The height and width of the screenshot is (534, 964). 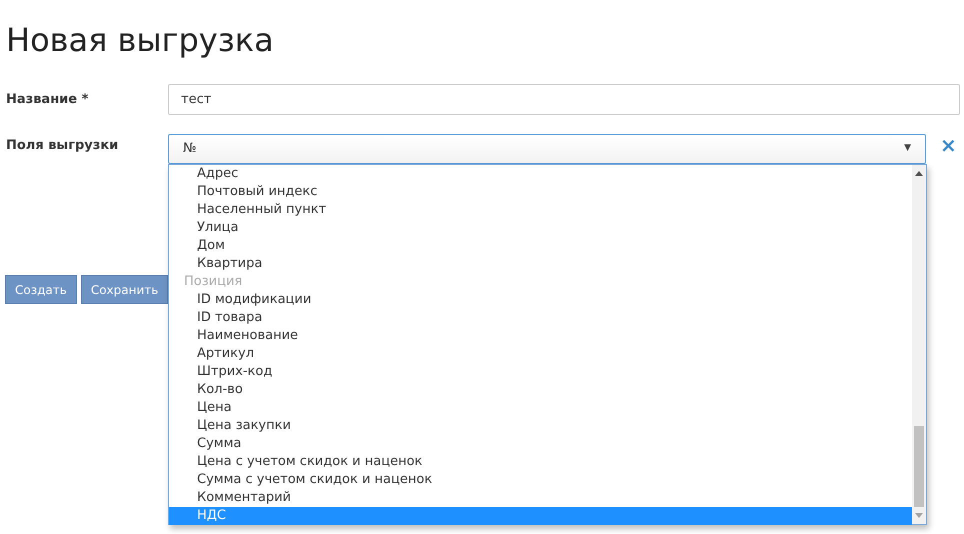 What do you see at coordinates (540, 210) in the screenshot?
I see `dropdown-option: Населенный пункт` at bounding box center [540, 210].